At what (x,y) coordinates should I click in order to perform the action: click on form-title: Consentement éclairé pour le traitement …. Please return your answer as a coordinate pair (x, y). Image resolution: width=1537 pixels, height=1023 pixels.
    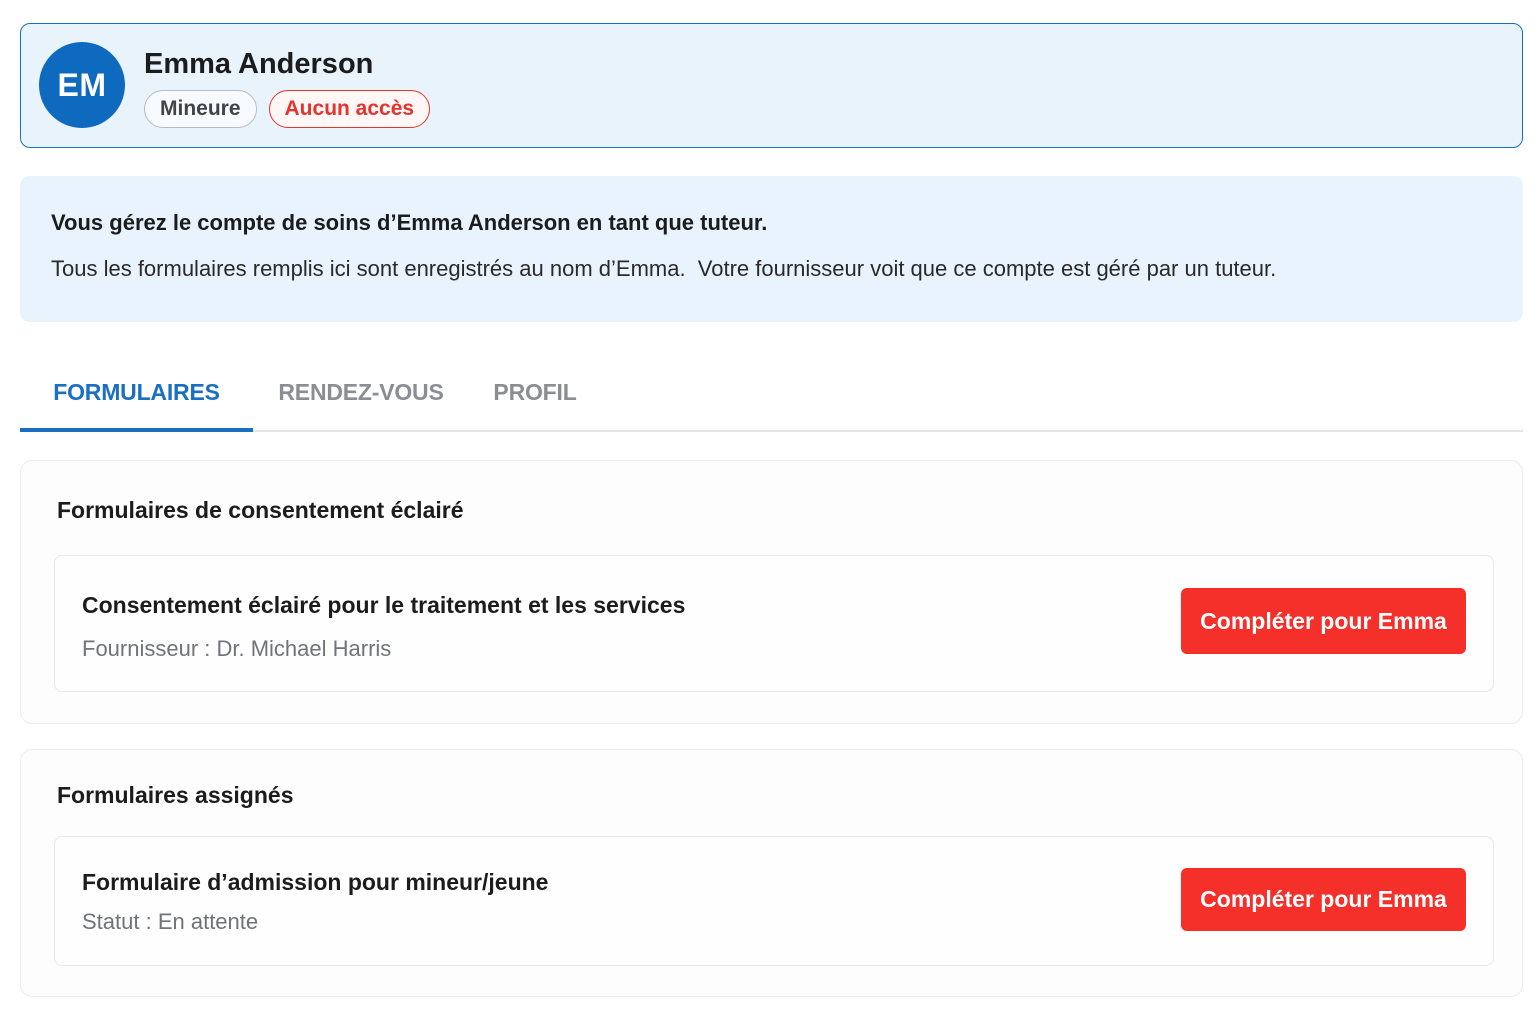
    Looking at the image, I should click on (384, 605).